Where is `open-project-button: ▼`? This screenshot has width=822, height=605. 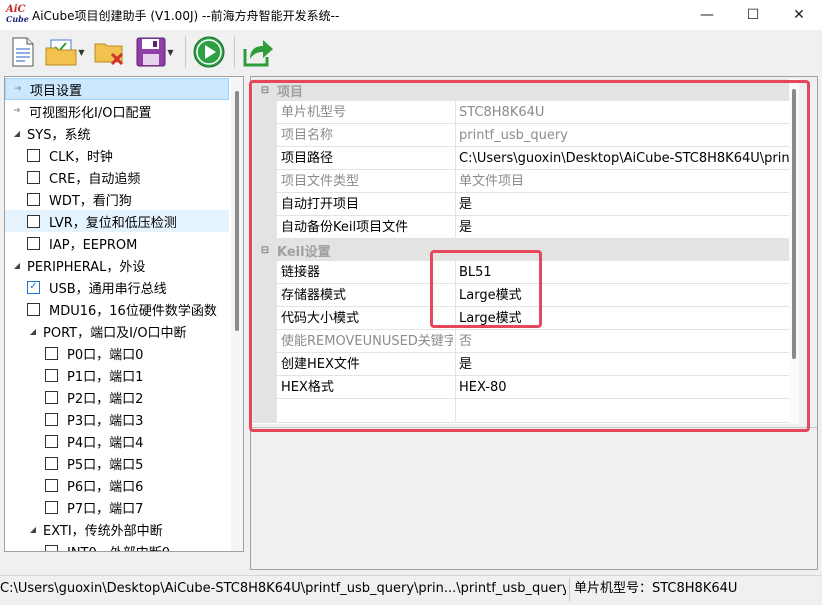
open-project-button: ▼ is located at coordinates (65, 52).